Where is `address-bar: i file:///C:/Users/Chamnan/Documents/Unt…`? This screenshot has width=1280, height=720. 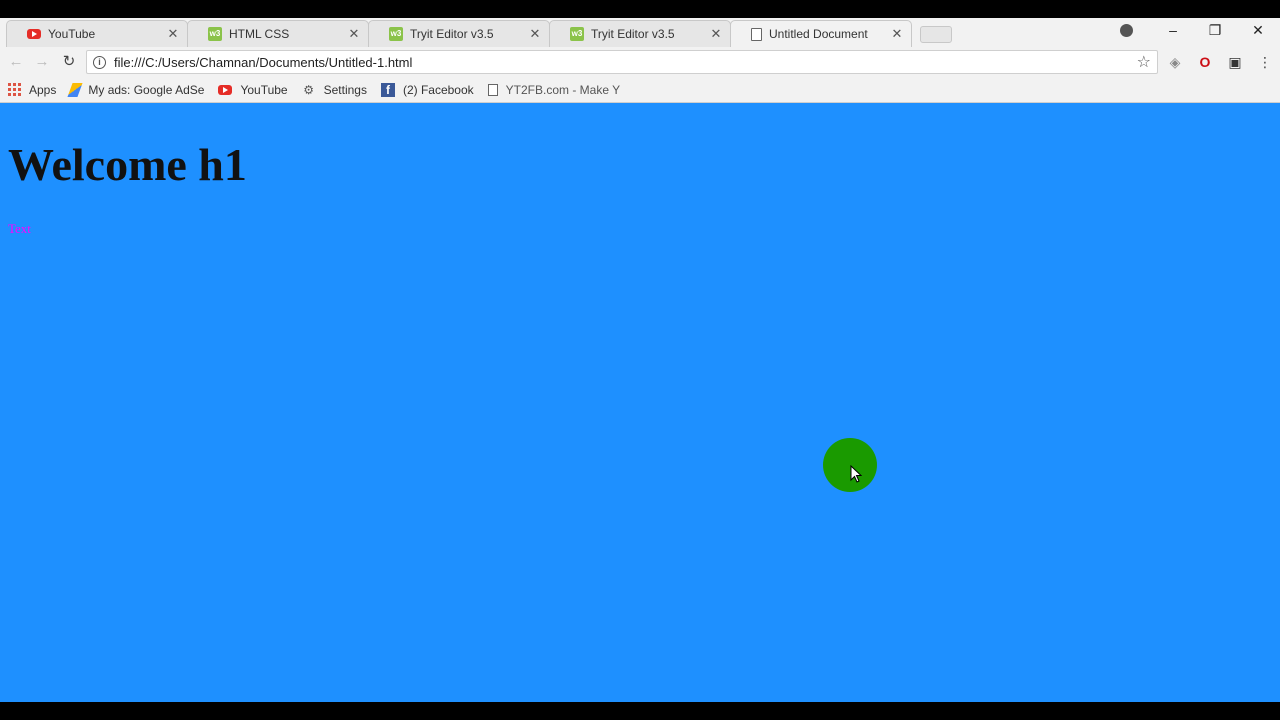
address-bar: i file:///C:/Users/Chamnan/Documents/Unt… is located at coordinates (622, 62).